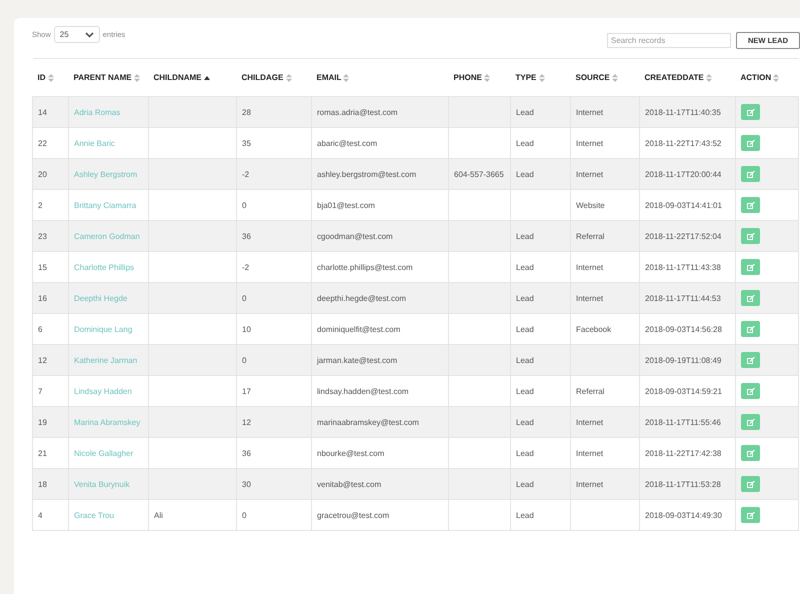 This screenshot has width=800, height=594. Describe the element at coordinates (368, 422) in the screenshot. I see `table-cell: marinaabramskey@test.com` at that location.